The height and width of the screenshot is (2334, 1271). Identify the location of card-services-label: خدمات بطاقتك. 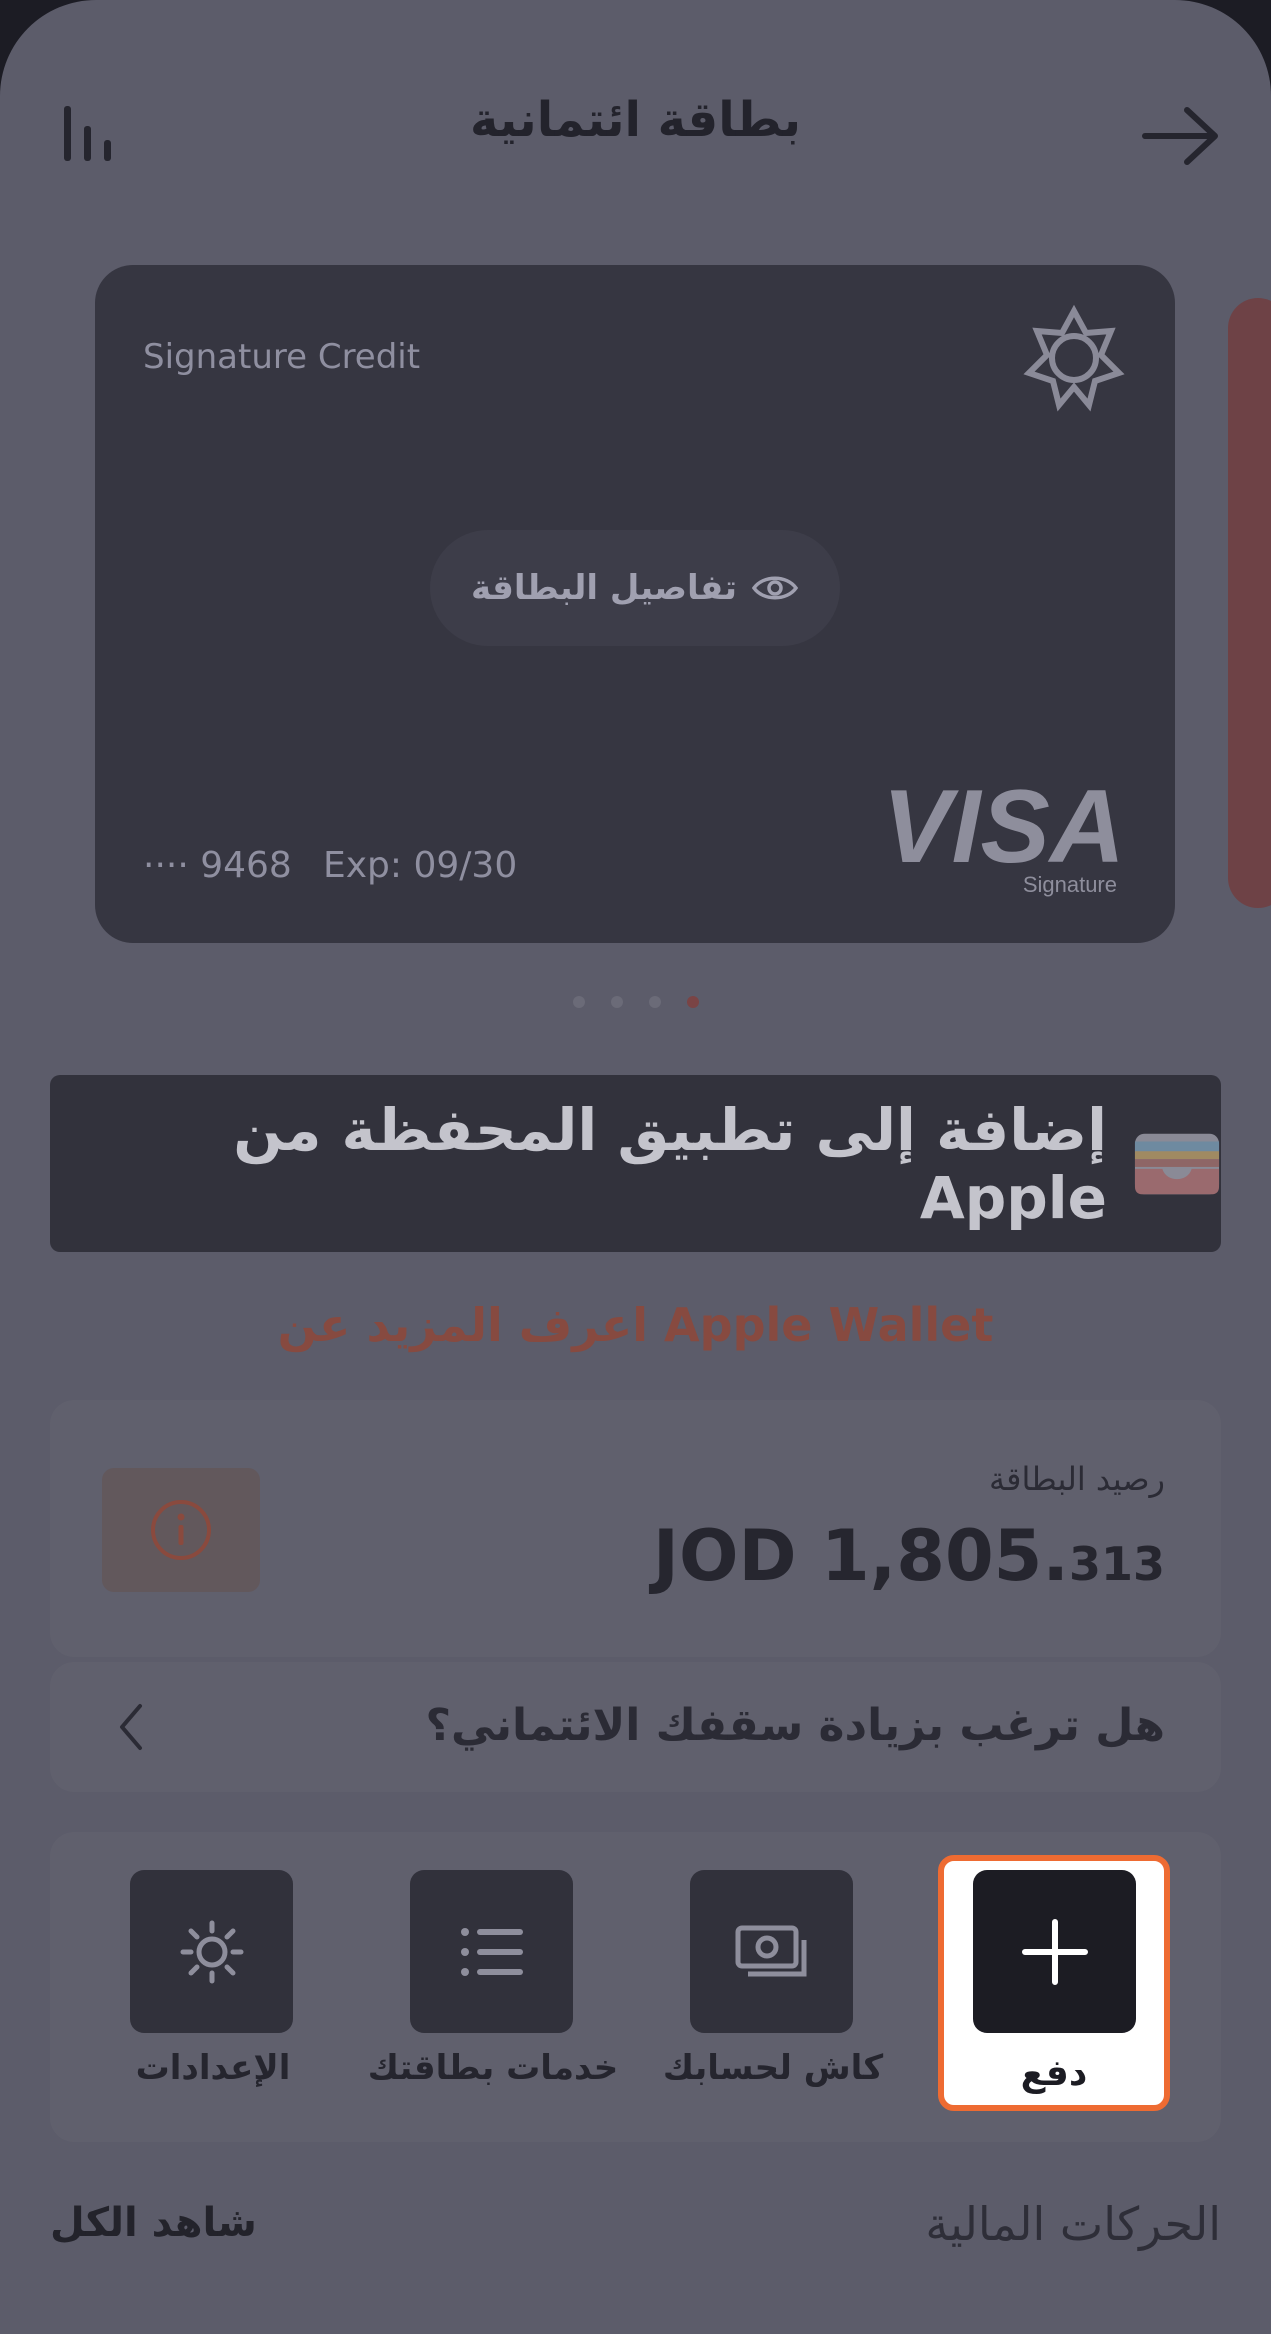
(493, 2068).